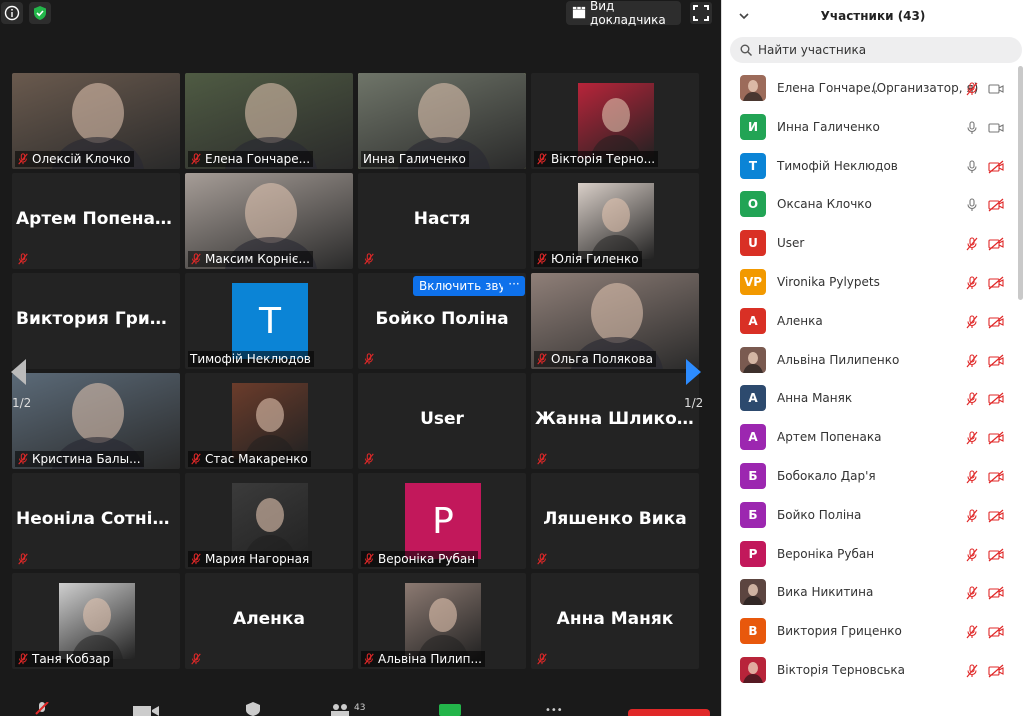 The image size is (1024, 716). I want to click on video-tile: Юлія Гиленко, so click(615, 221).